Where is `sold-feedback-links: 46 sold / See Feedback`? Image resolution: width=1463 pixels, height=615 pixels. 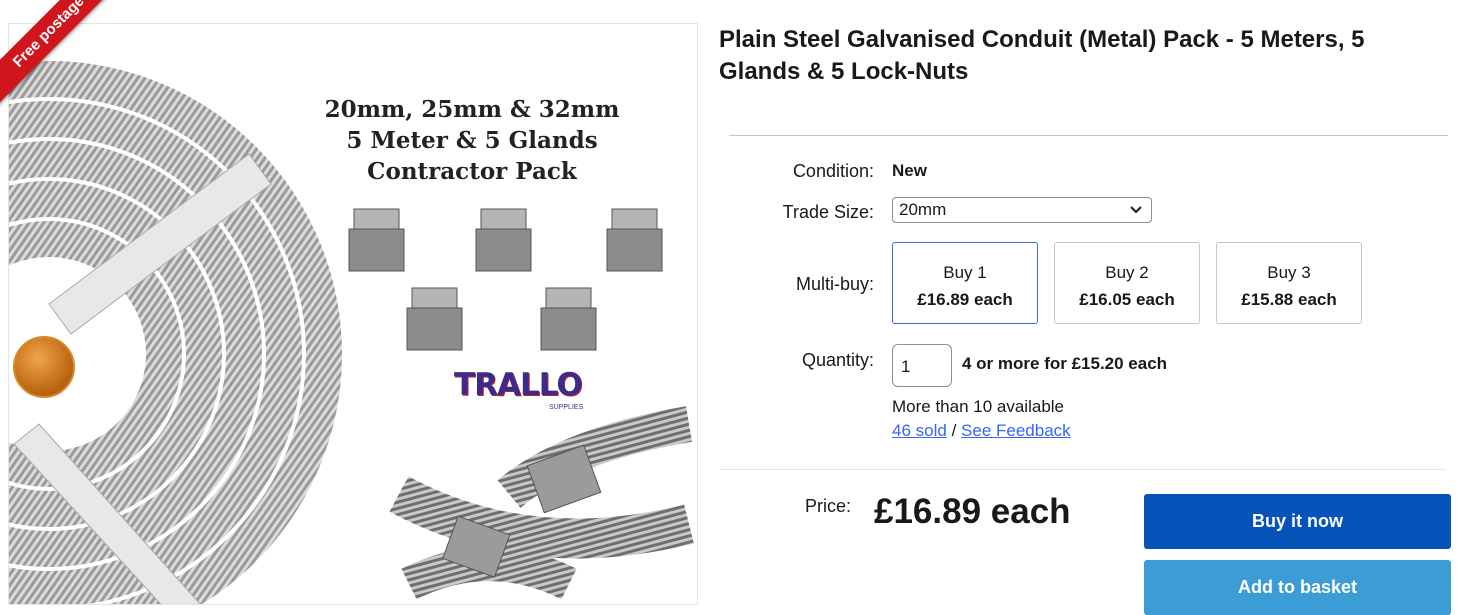
sold-feedback-links: 46 sold / See Feedback is located at coordinates (981, 431).